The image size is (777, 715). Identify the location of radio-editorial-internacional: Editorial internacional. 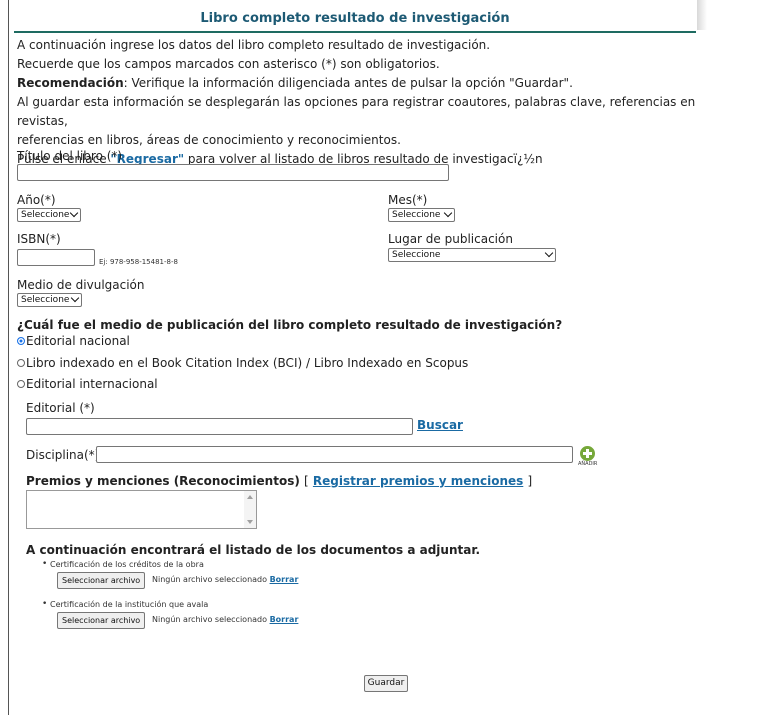
(87, 384).